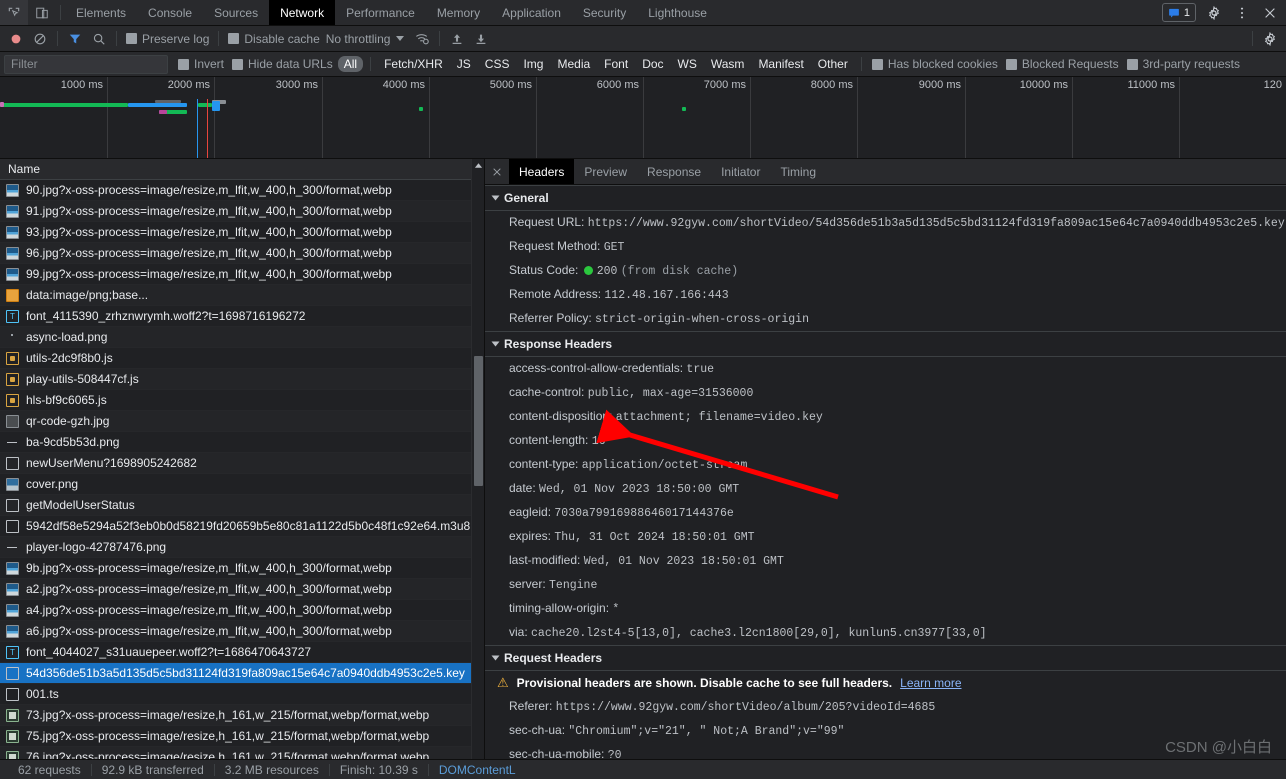 The image size is (1286, 779). What do you see at coordinates (350, 64) in the screenshot?
I see `type-filter-all: All` at bounding box center [350, 64].